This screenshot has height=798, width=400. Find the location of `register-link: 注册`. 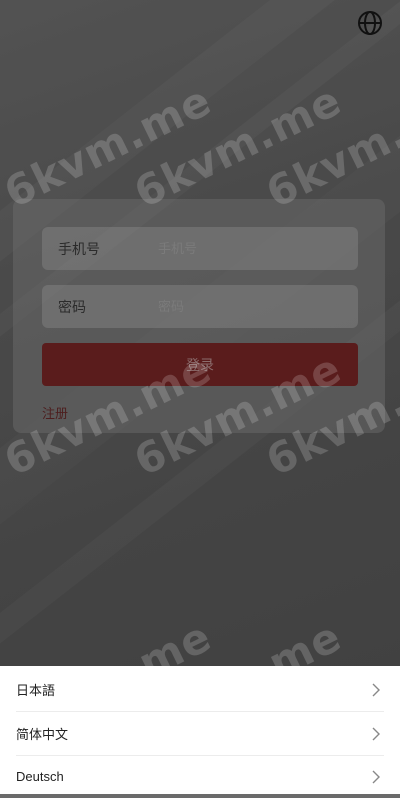

register-link: 注册 is located at coordinates (55, 412).